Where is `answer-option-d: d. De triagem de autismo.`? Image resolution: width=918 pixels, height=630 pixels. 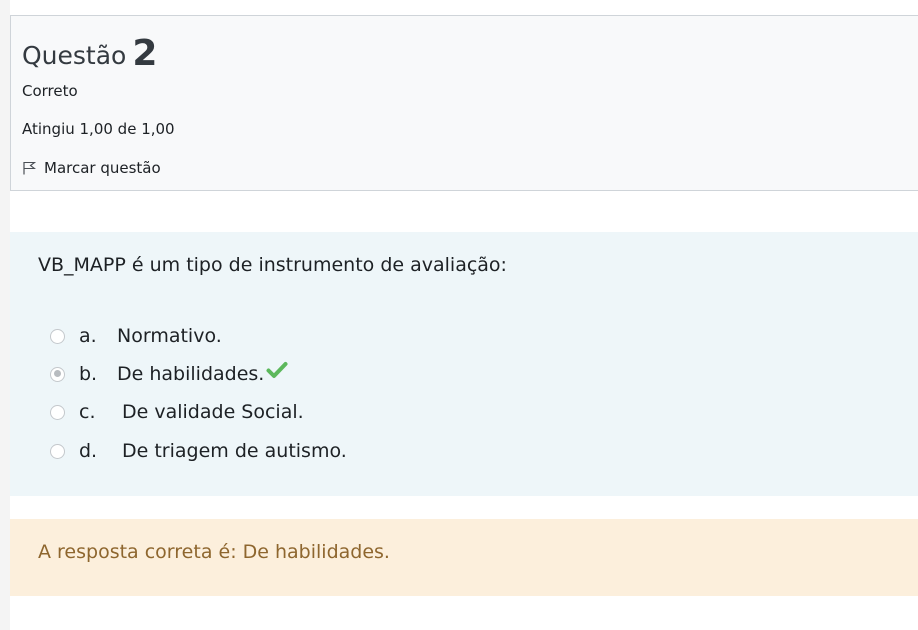
answer-option-d: d. De triagem de autismo. is located at coordinates (198, 451).